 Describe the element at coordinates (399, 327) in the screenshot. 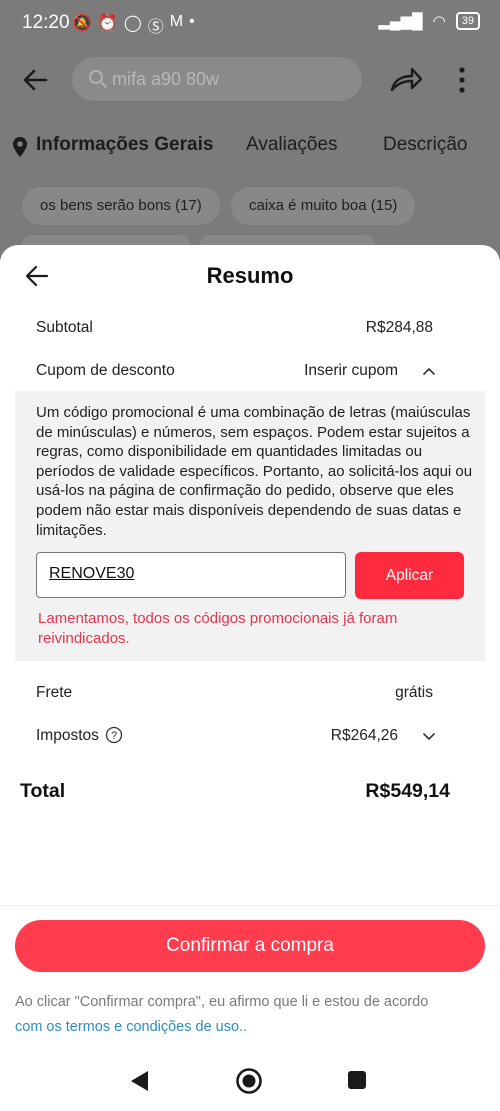

I see `subtotal-value: R$284,88` at that location.